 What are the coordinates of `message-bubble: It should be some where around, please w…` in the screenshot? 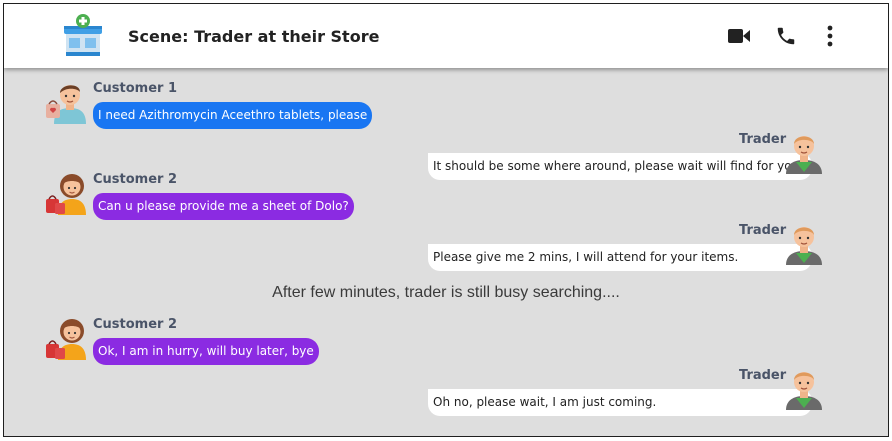 It's located at (620, 166).